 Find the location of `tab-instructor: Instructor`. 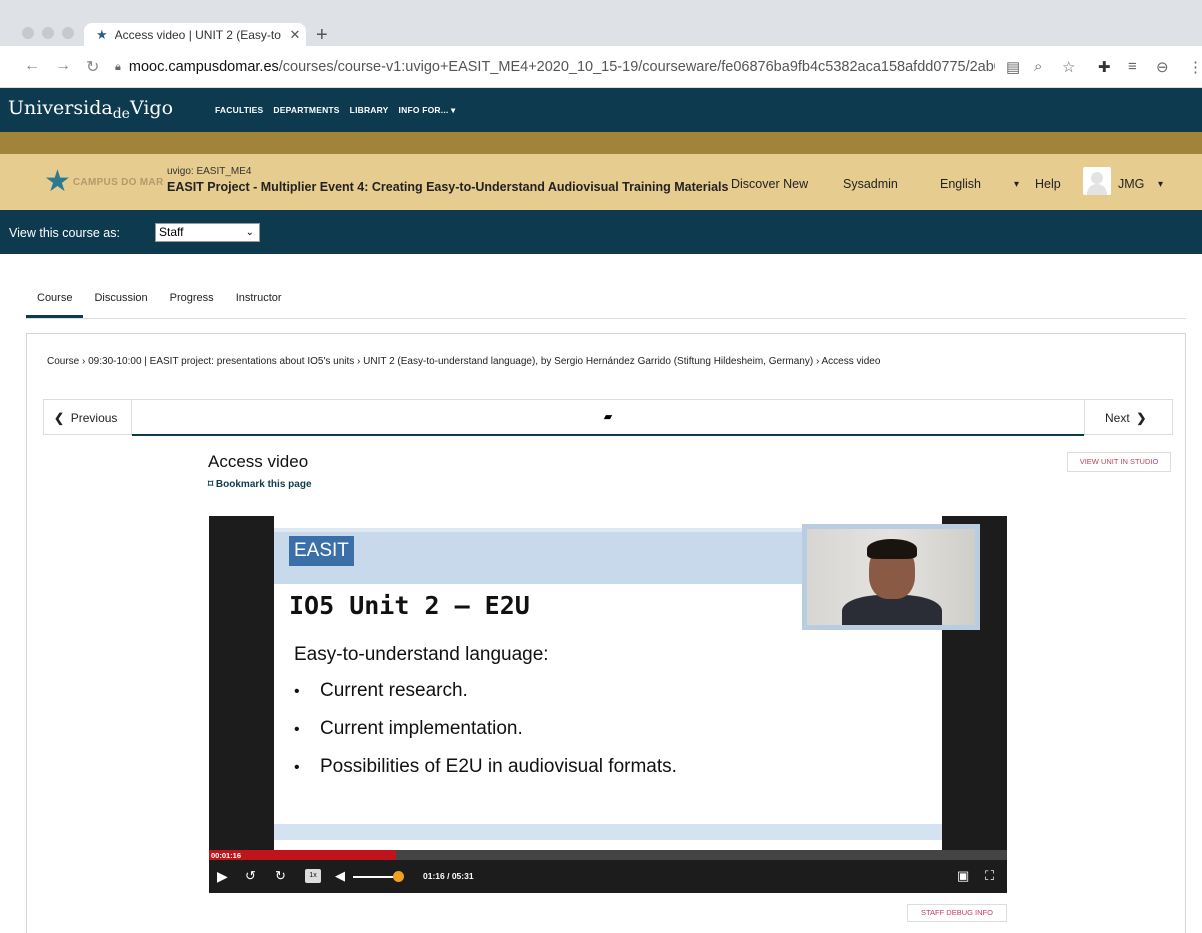

tab-instructor: Instructor is located at coordinates (259, 304).